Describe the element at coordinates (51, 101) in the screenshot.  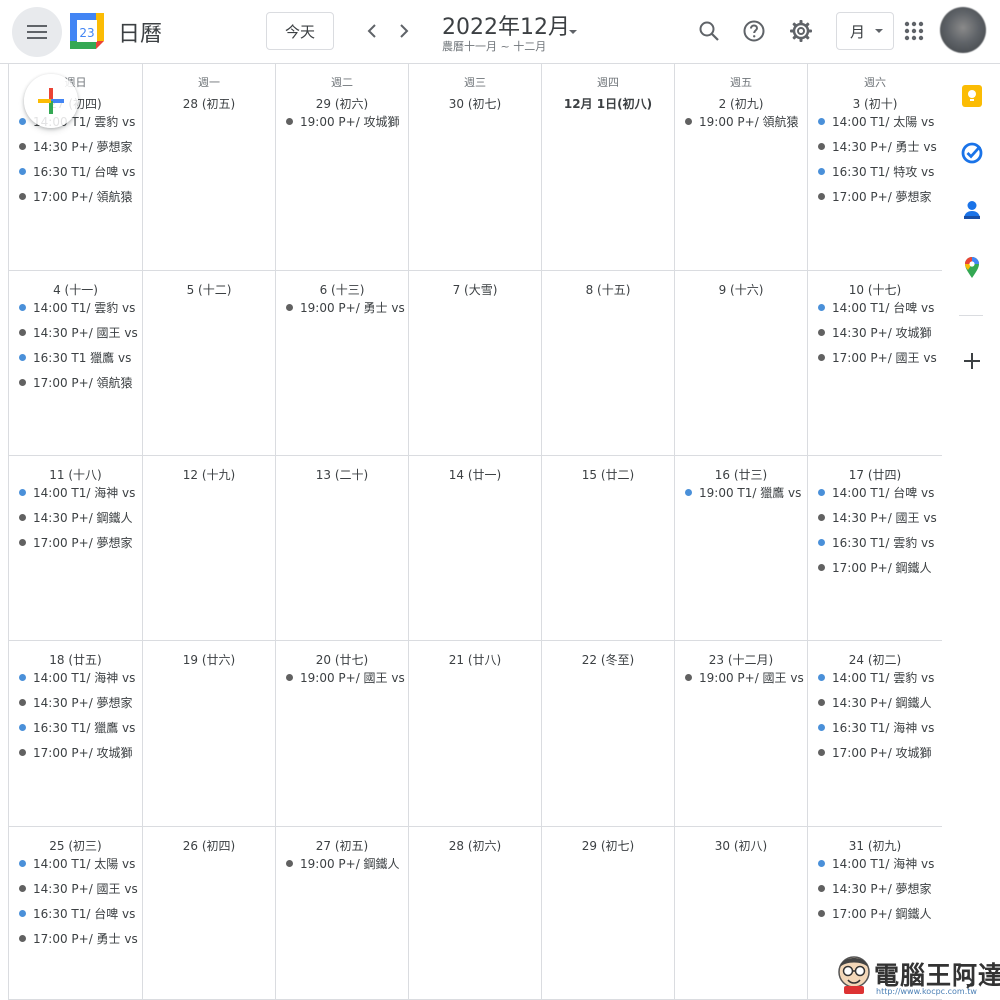
I see `create-event-button` at that location.